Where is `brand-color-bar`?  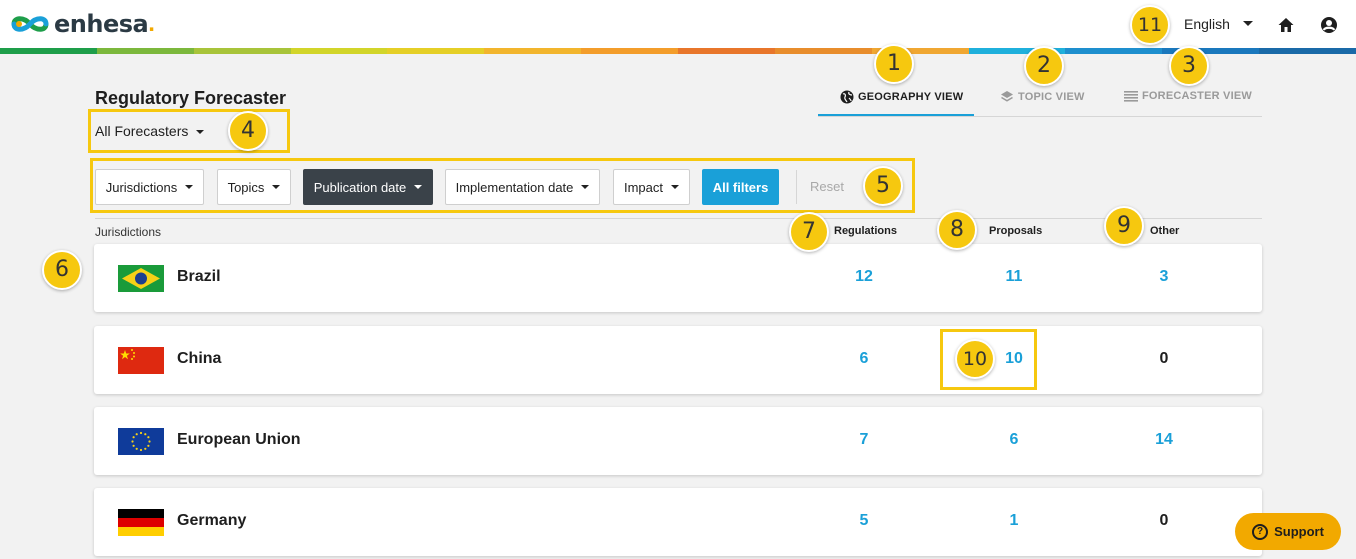
brand-color-bar is located at coordinates (678, 51).